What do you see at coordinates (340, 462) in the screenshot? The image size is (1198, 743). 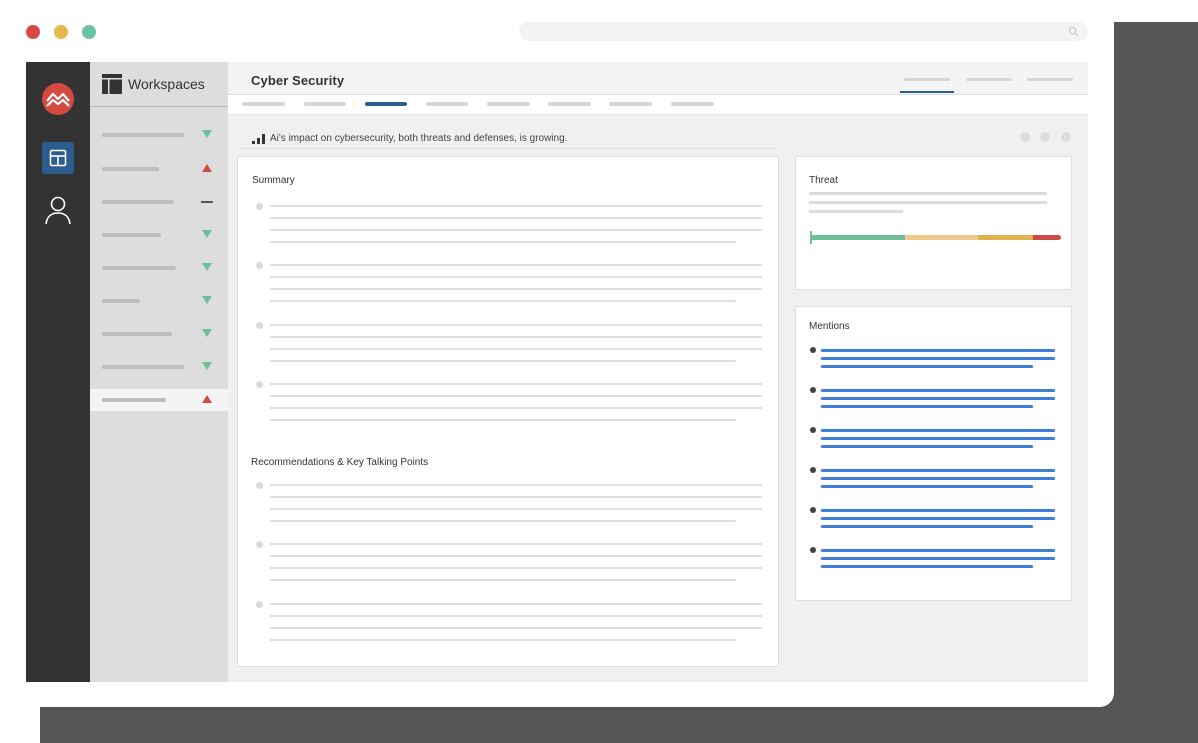 I see `recommendations-title: Recommendations & Key Talking Points` at bounding box center [340, 462].